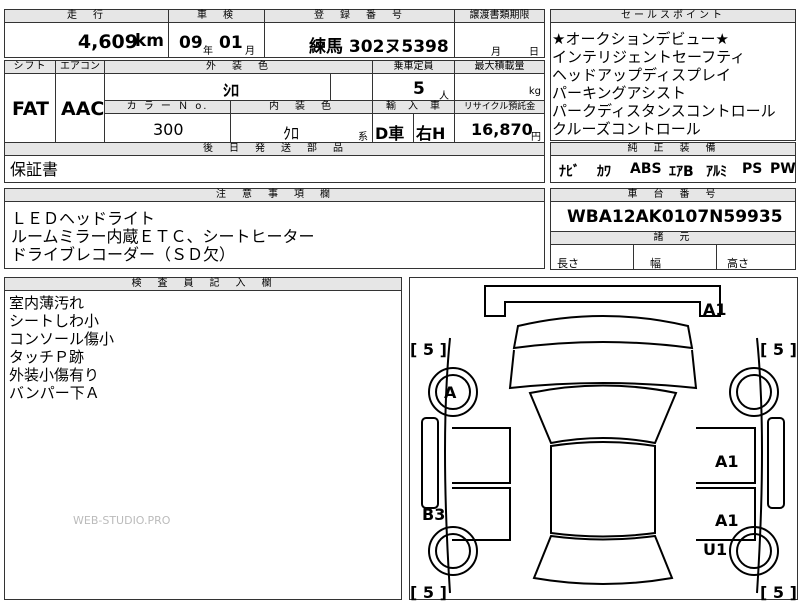  I want to click on selling-line: インテリジェントセーフティ, so click(649, 57).